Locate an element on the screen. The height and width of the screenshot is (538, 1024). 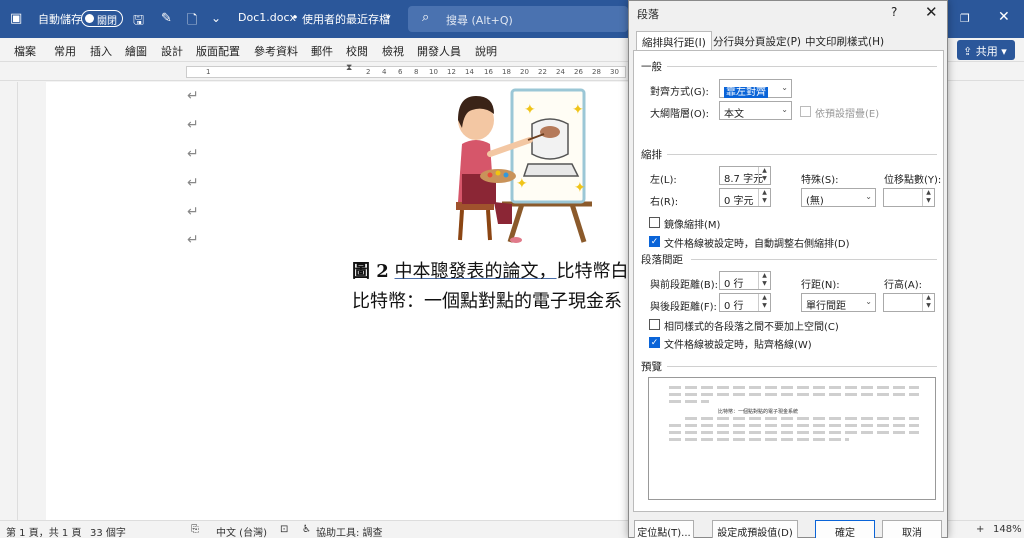
tab-file: 檔案 is located at coordinates (25, 51).